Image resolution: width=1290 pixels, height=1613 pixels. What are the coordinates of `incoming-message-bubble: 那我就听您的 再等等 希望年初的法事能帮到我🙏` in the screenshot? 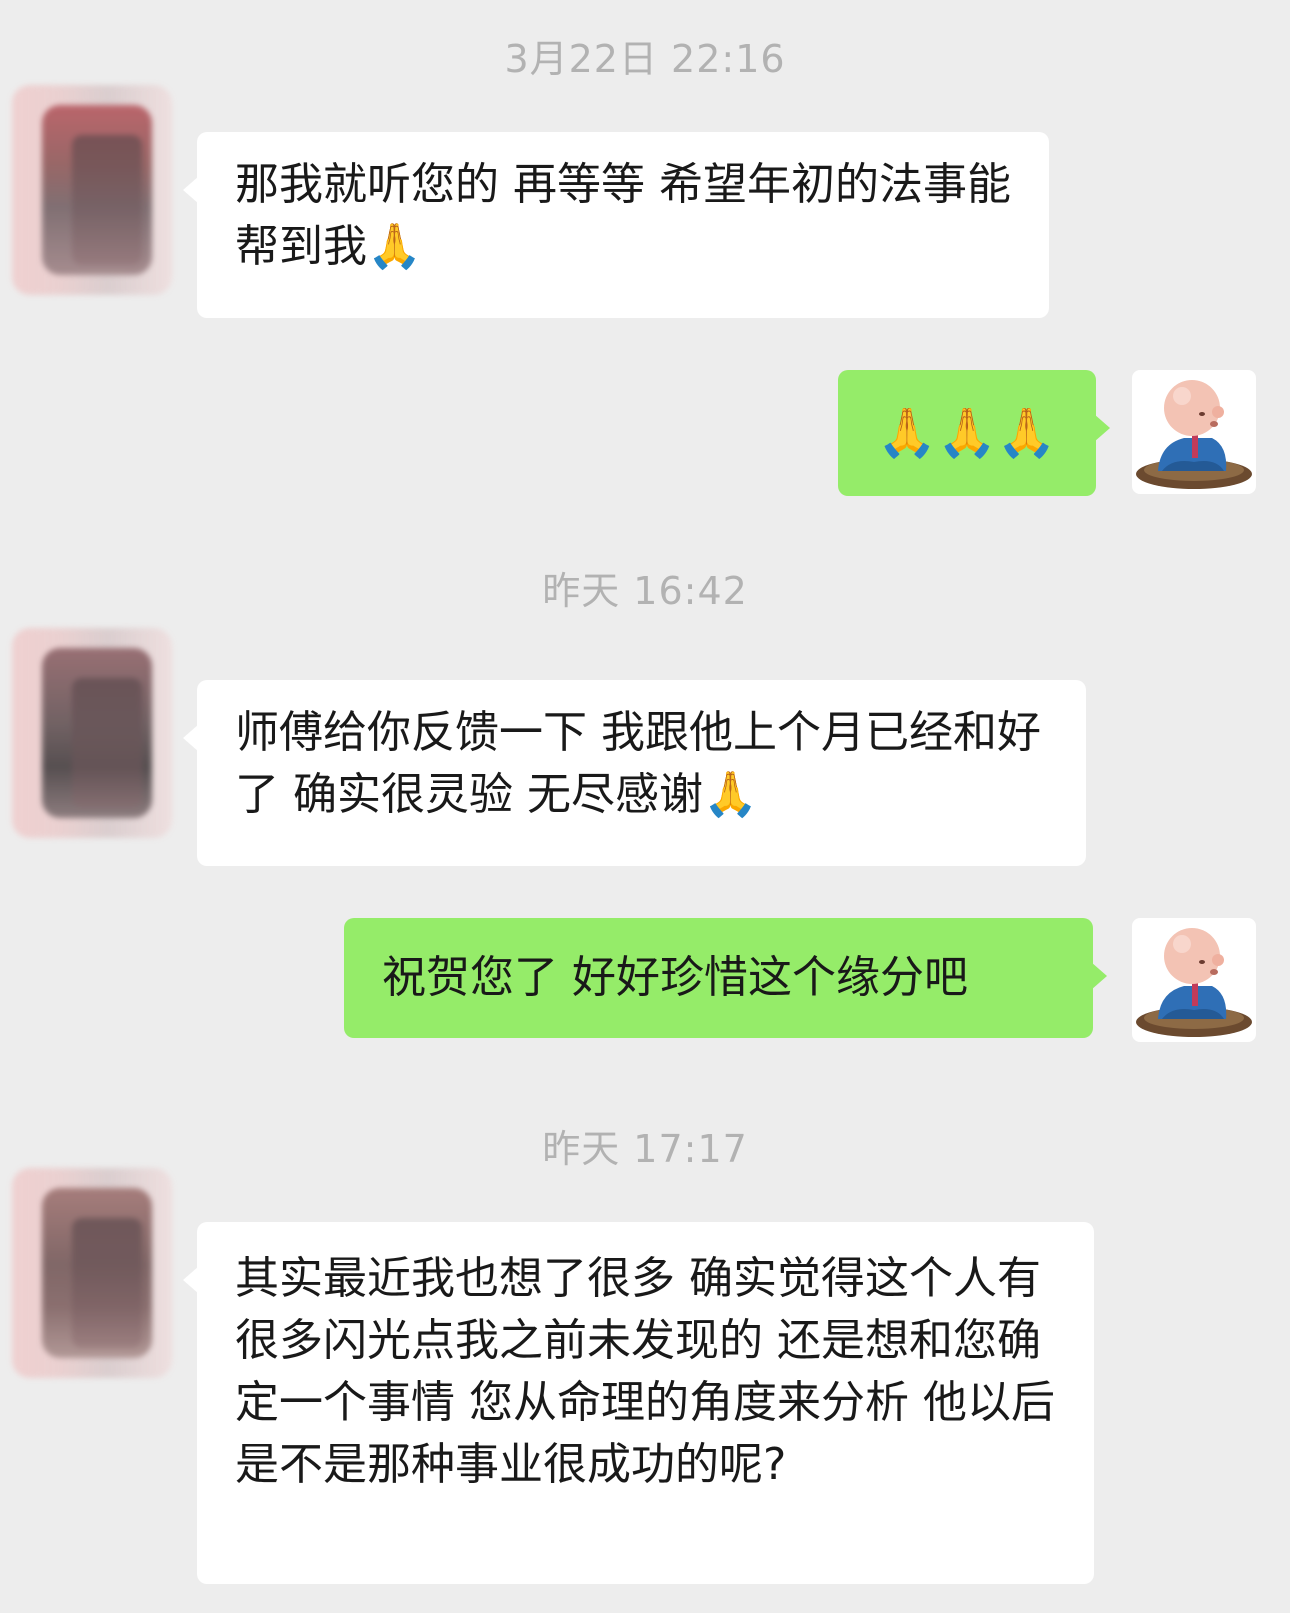 It's located at (616, 225).